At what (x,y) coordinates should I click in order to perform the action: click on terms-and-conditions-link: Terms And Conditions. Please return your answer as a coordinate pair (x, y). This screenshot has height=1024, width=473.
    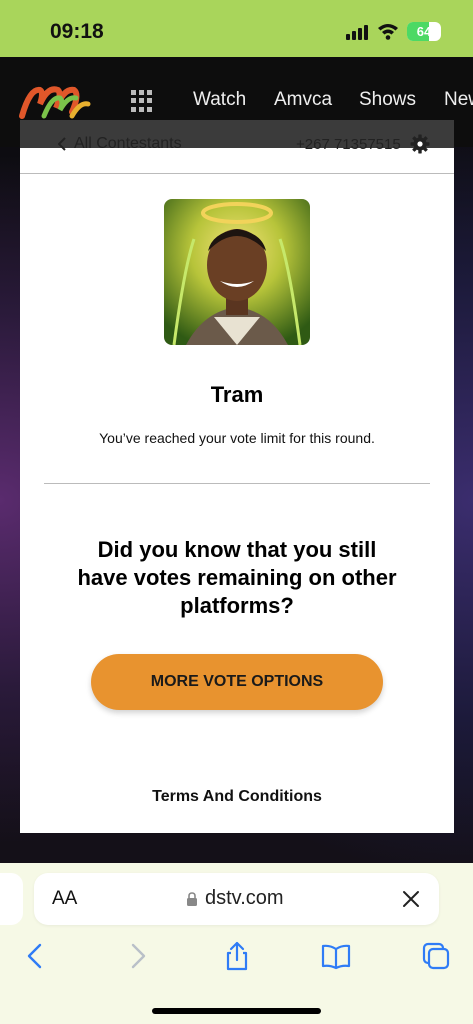
    Looking at the image, I should click on (237, 797).